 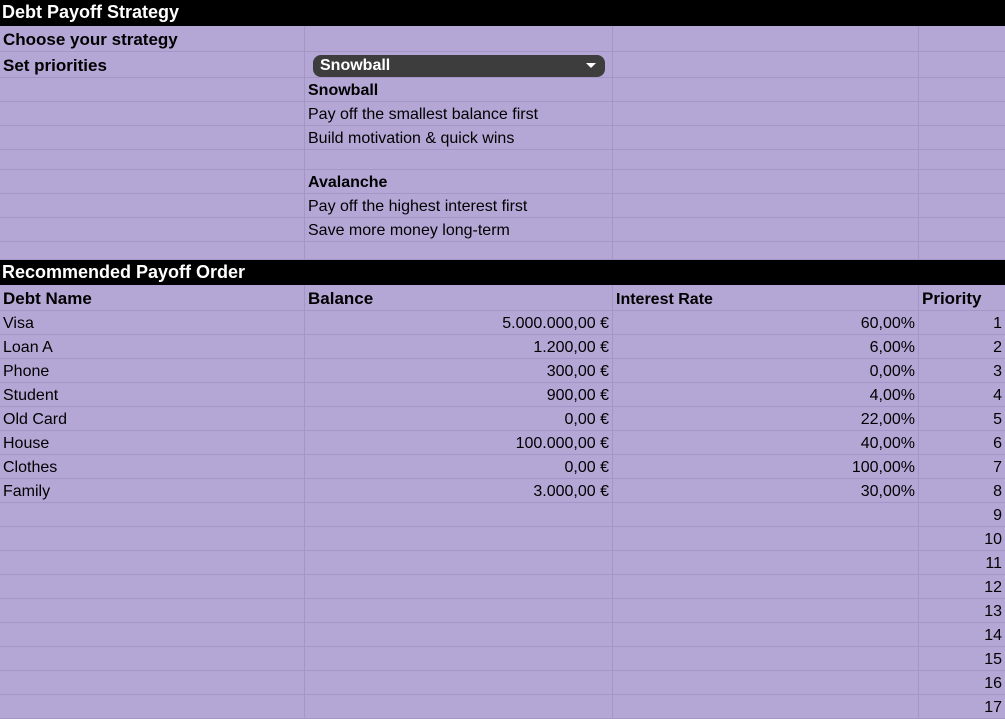 What do you see at coordinates (962, 491) in the screenshot?
I see `cell: 8` at bounding box center [962, 491].